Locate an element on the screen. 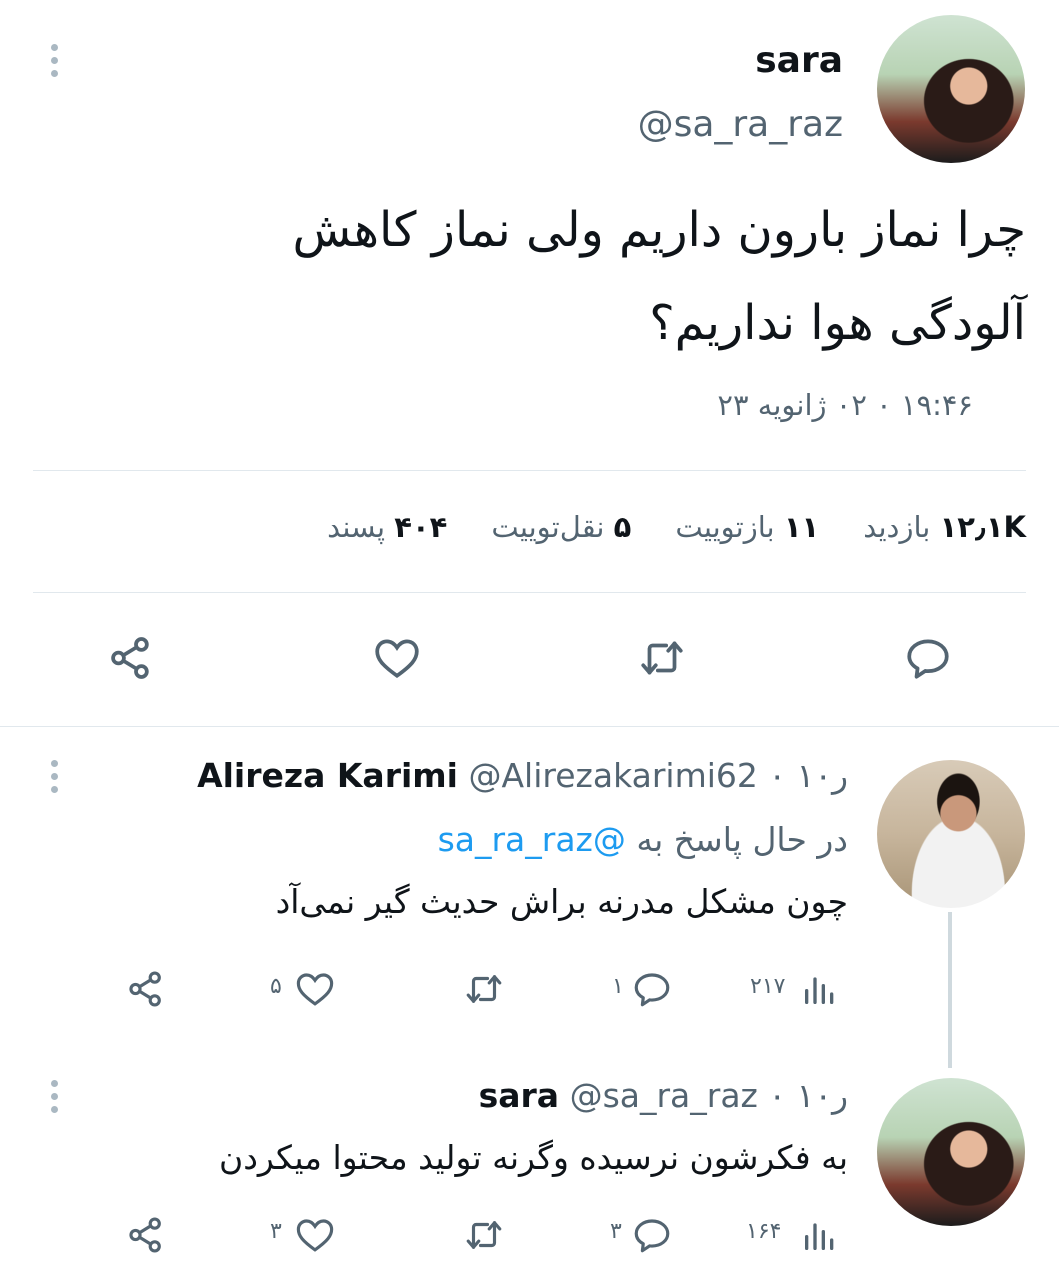  thread-line is located at coordinates (950, 990).